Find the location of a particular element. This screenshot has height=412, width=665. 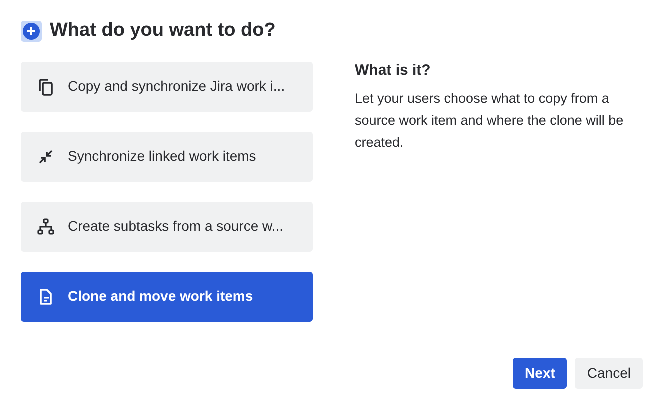

page-heading: What do you want to do? is located at coordinates (163, 31).